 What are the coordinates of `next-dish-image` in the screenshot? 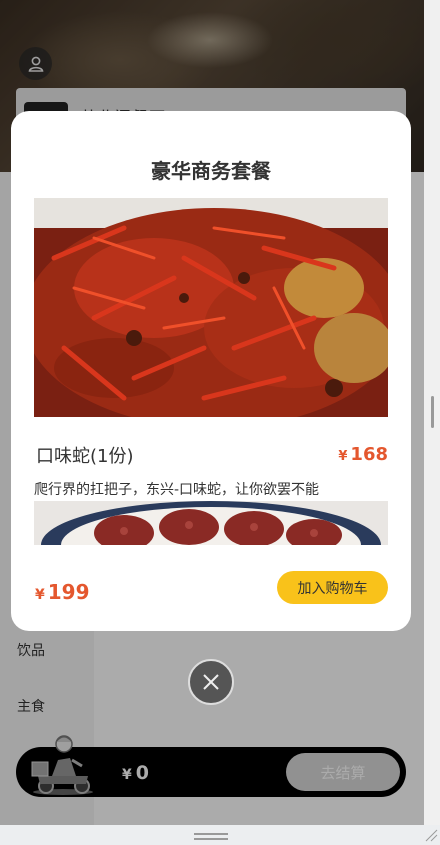 It's located at (211, 523).